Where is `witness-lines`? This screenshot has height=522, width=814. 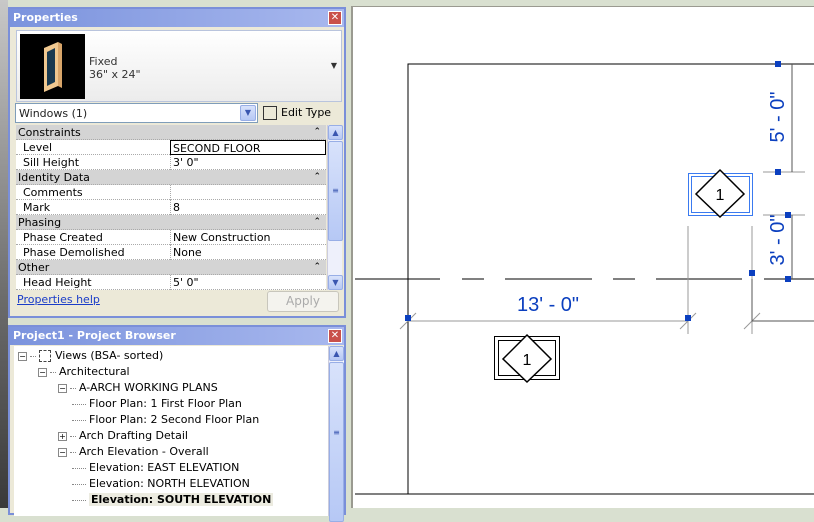 witness-lines is located at coordinates (784, 193).